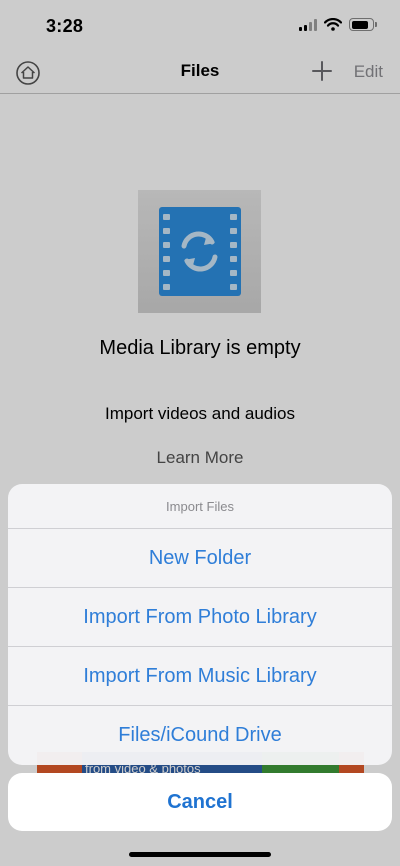 The image size is (400, 866). What do you see at coordinates (200, 854) in the screenshot?
I see `home-indicator` at bounding box center [200, 854].